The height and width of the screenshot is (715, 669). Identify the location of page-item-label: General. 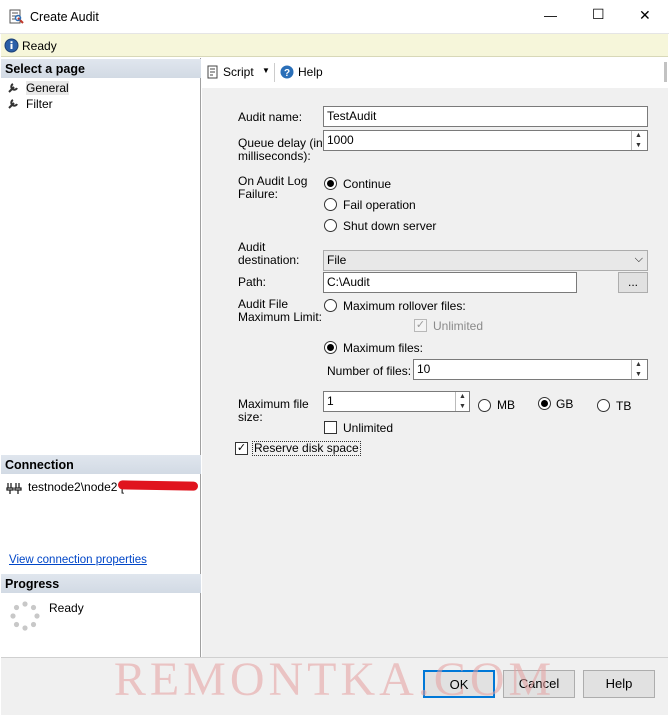
(47, 88).